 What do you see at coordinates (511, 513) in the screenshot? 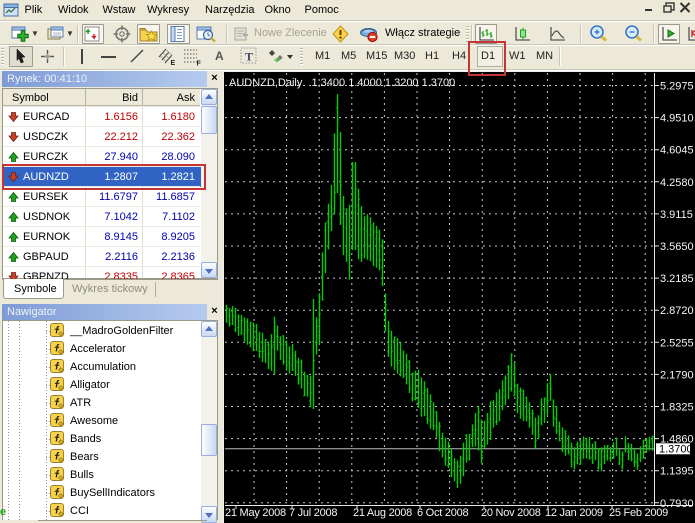
I see `svg-text: 20 Nov 2008` at bounding box center [511, 513].